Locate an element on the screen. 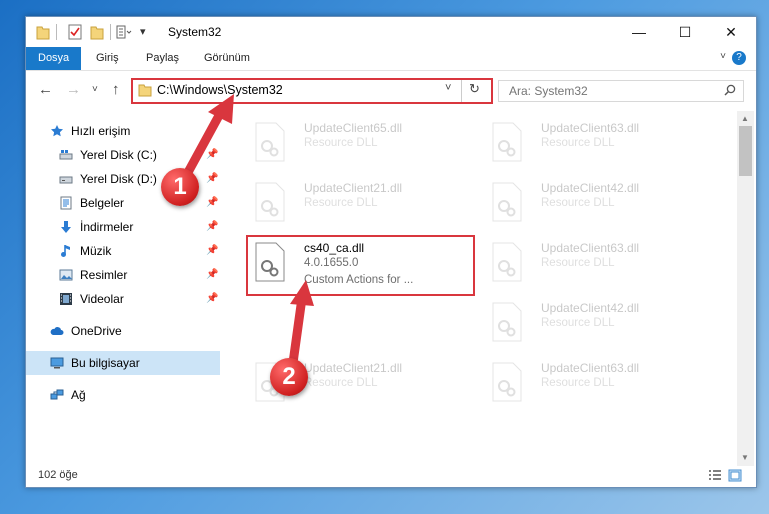 This screenshot has width=769, height=514. maximize-button: ☐ is located at coordinates (685, 32).